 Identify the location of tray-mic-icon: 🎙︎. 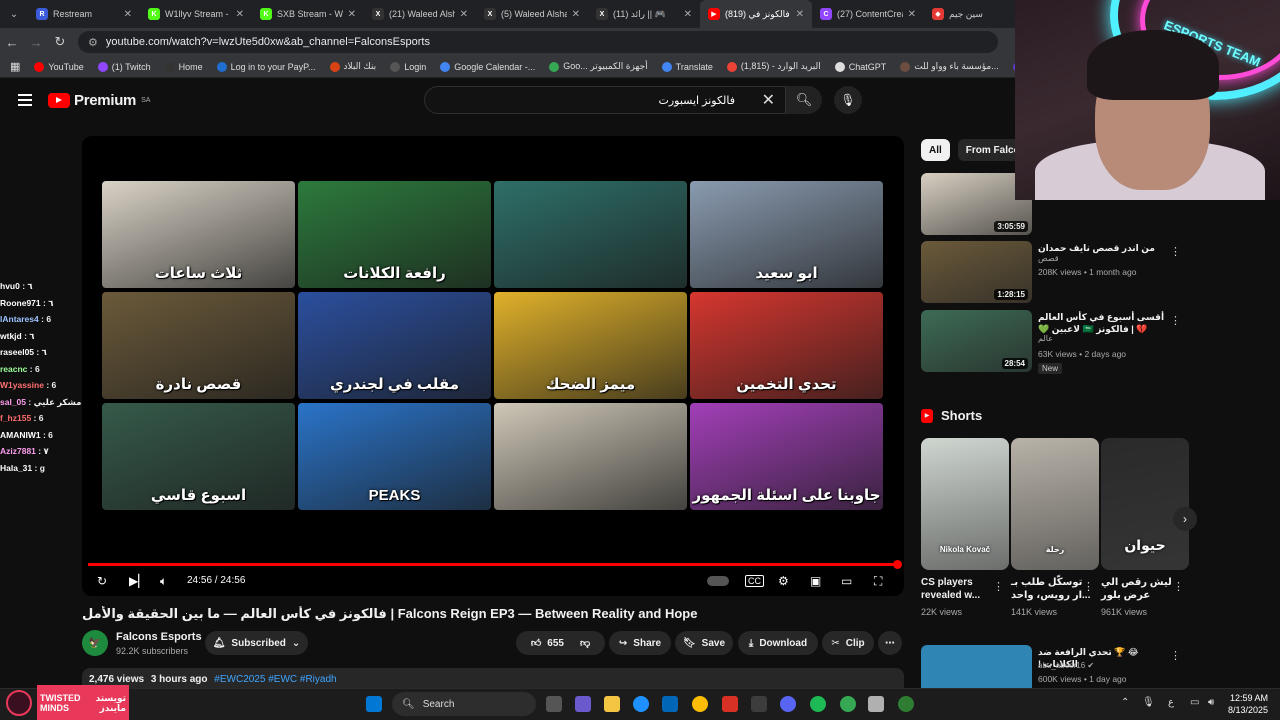
(1148, 702).